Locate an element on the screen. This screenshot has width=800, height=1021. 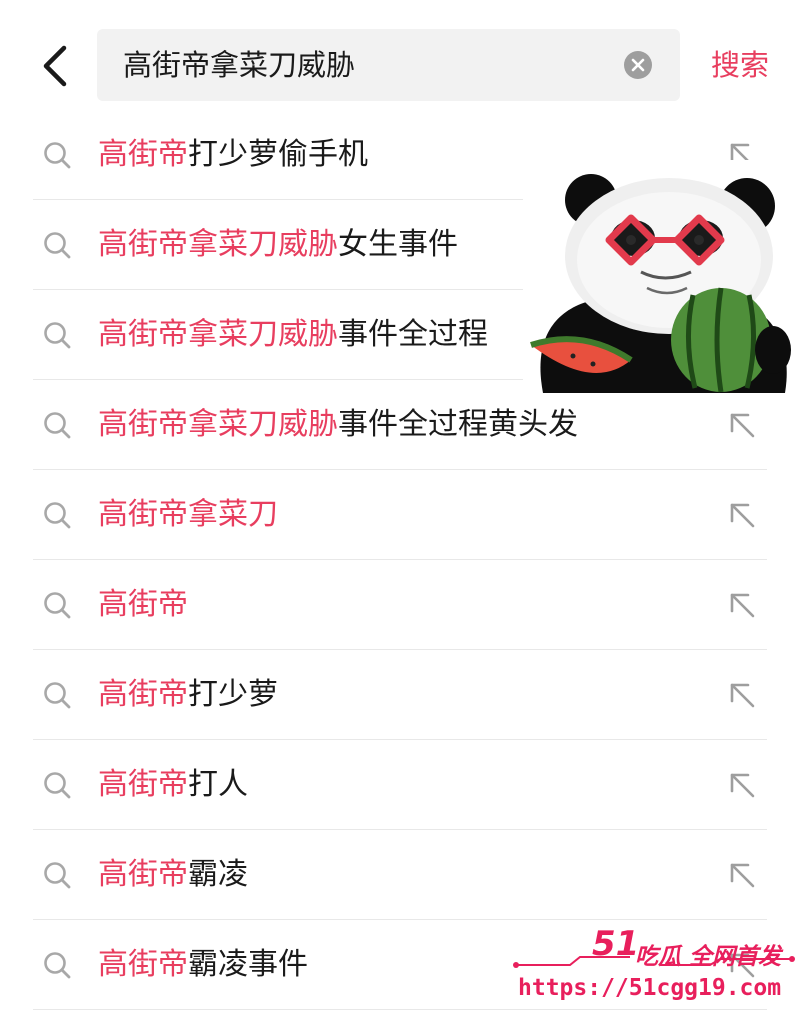
suggestion-highlight: 高街帝拿菜刀 is located at coordinates (188, 514).